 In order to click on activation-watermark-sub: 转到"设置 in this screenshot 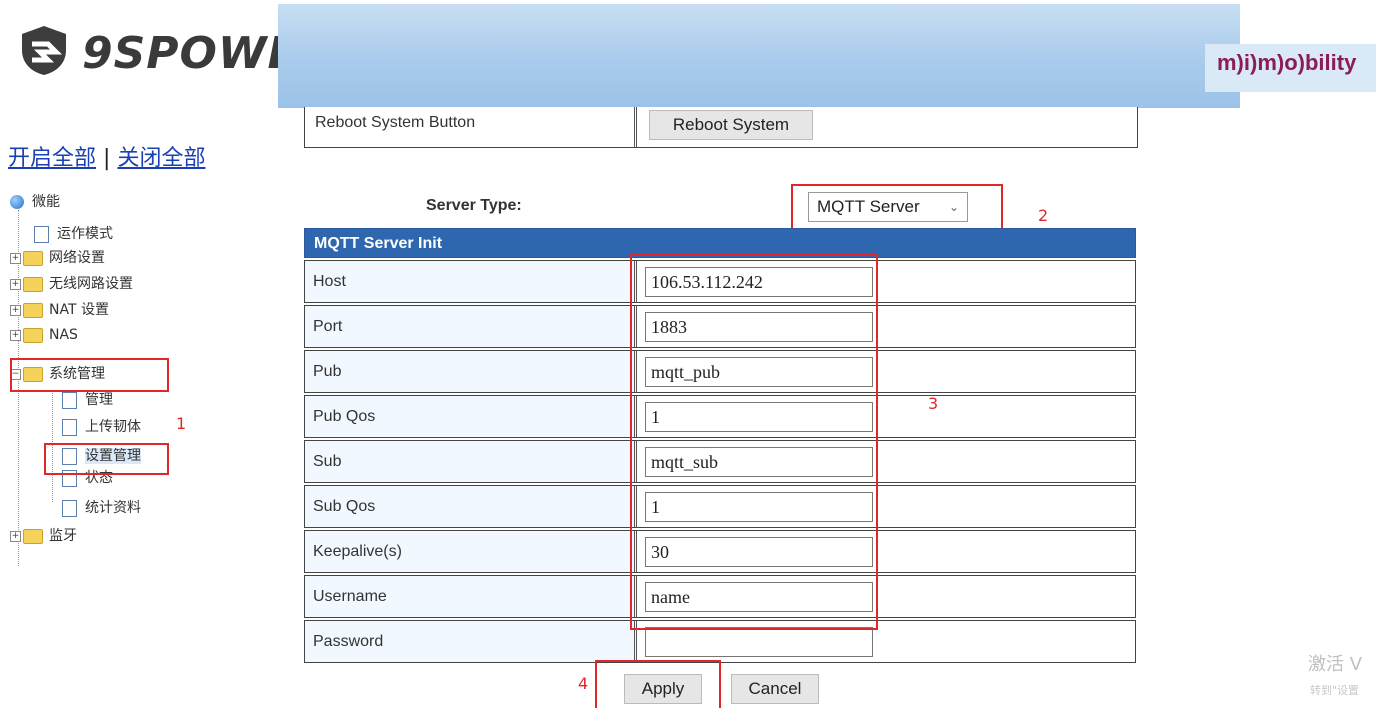, I will do `click(1335, 690)`.